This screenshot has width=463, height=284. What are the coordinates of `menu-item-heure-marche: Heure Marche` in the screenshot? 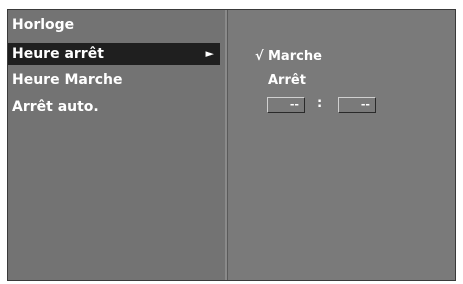 It's located at (114, 80).